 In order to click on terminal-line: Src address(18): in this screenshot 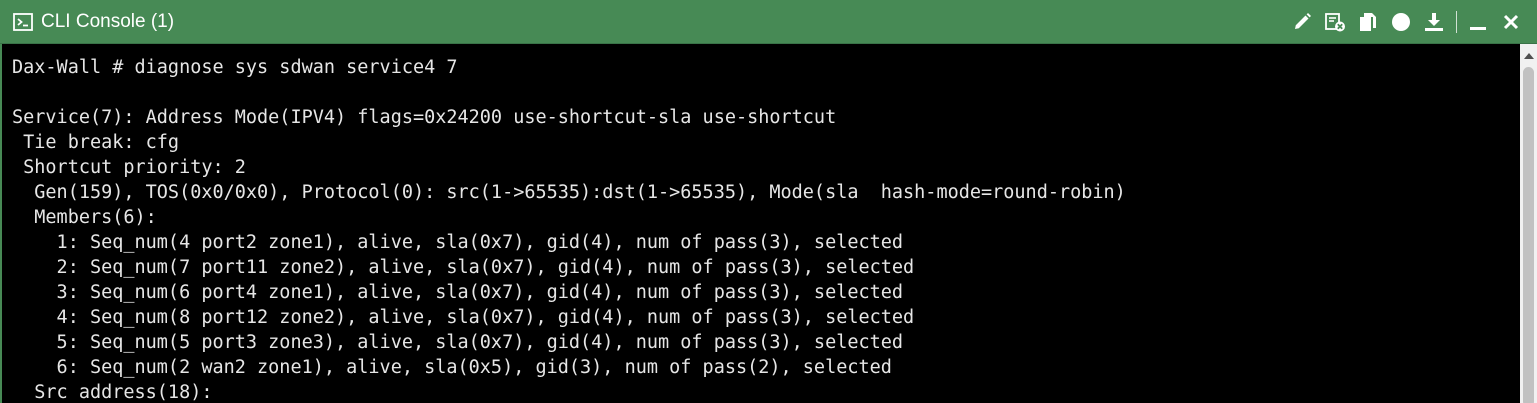, I will do `click(112, 392)`.